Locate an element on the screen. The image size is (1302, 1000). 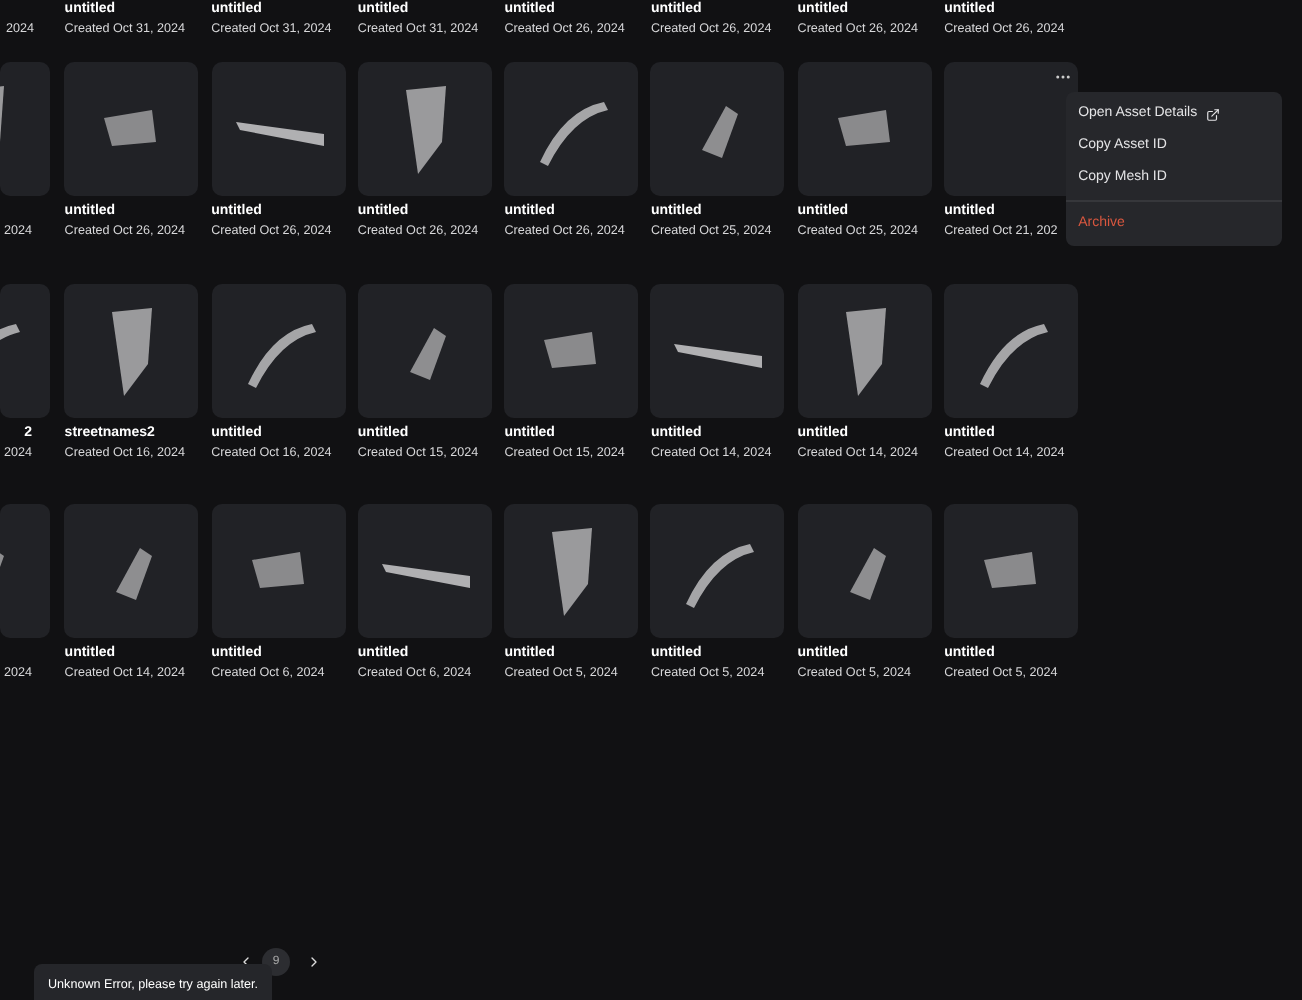
next-page-button is located at coordinates (314, 962).